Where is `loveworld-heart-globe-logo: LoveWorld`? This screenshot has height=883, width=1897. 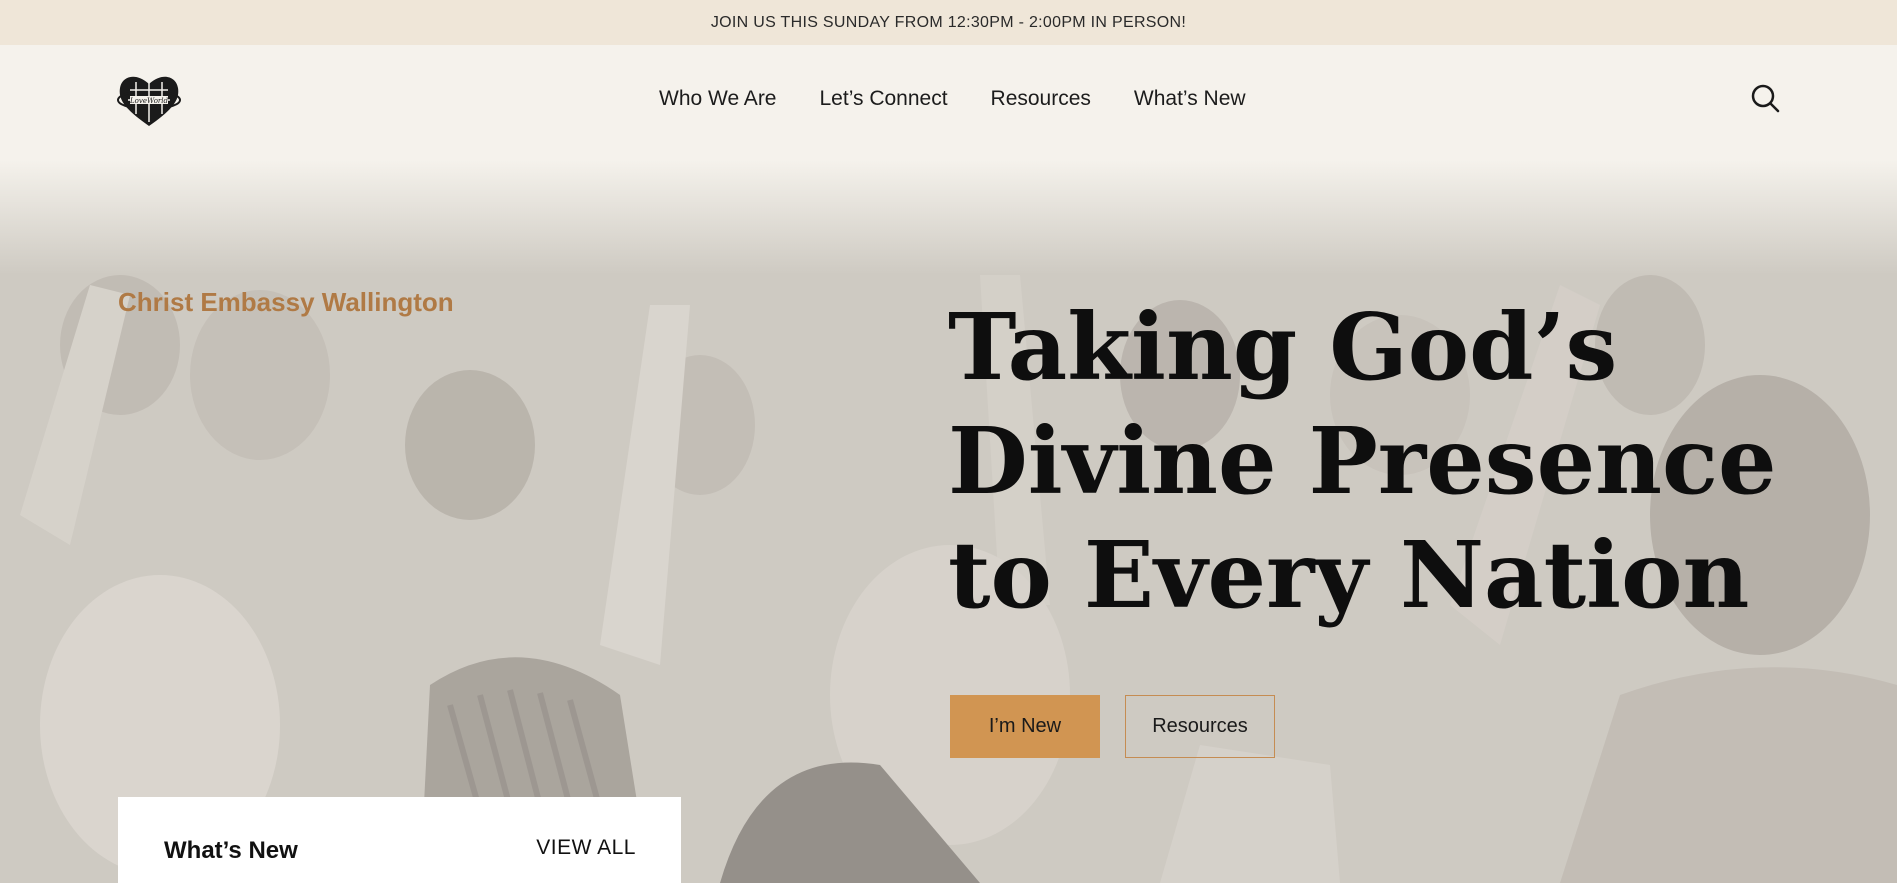
loveworld-heart-globe-logo: LoveWorld is located at coordinates (149, 100).